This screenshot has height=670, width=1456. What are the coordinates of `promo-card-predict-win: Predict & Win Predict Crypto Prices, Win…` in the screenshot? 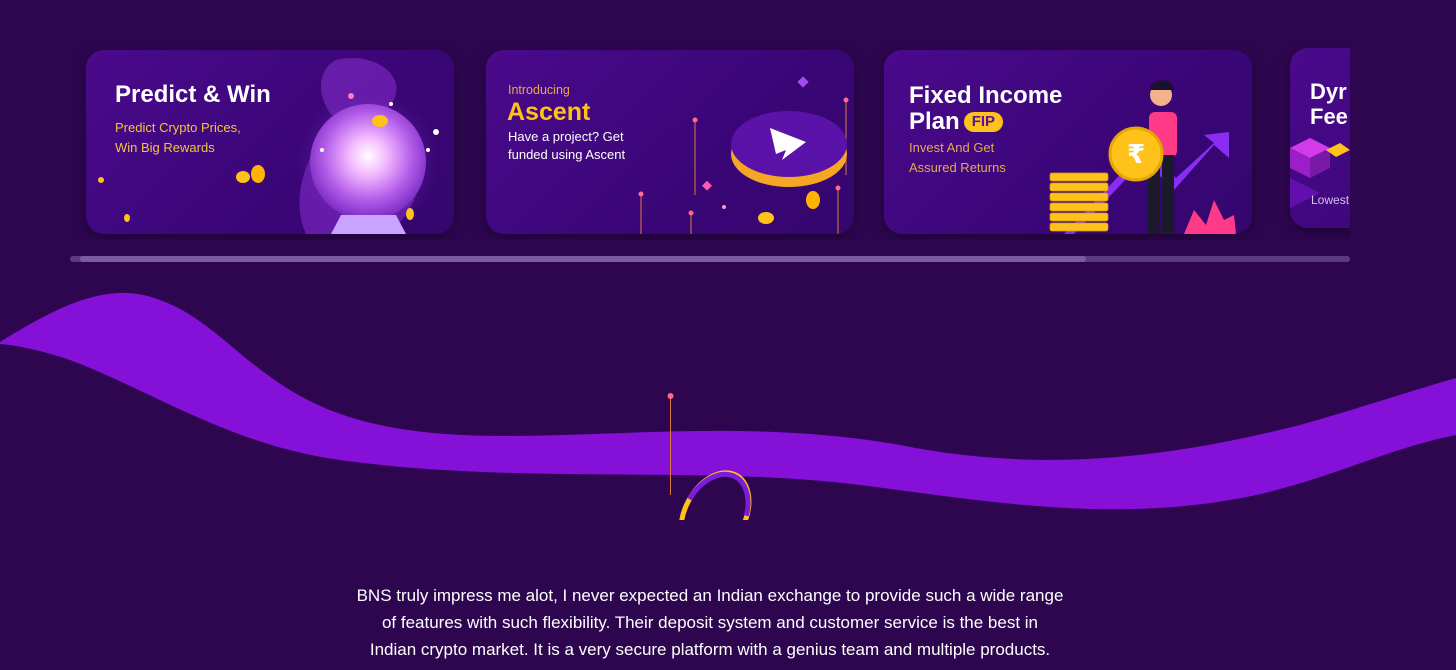 It's located at (270, 142).